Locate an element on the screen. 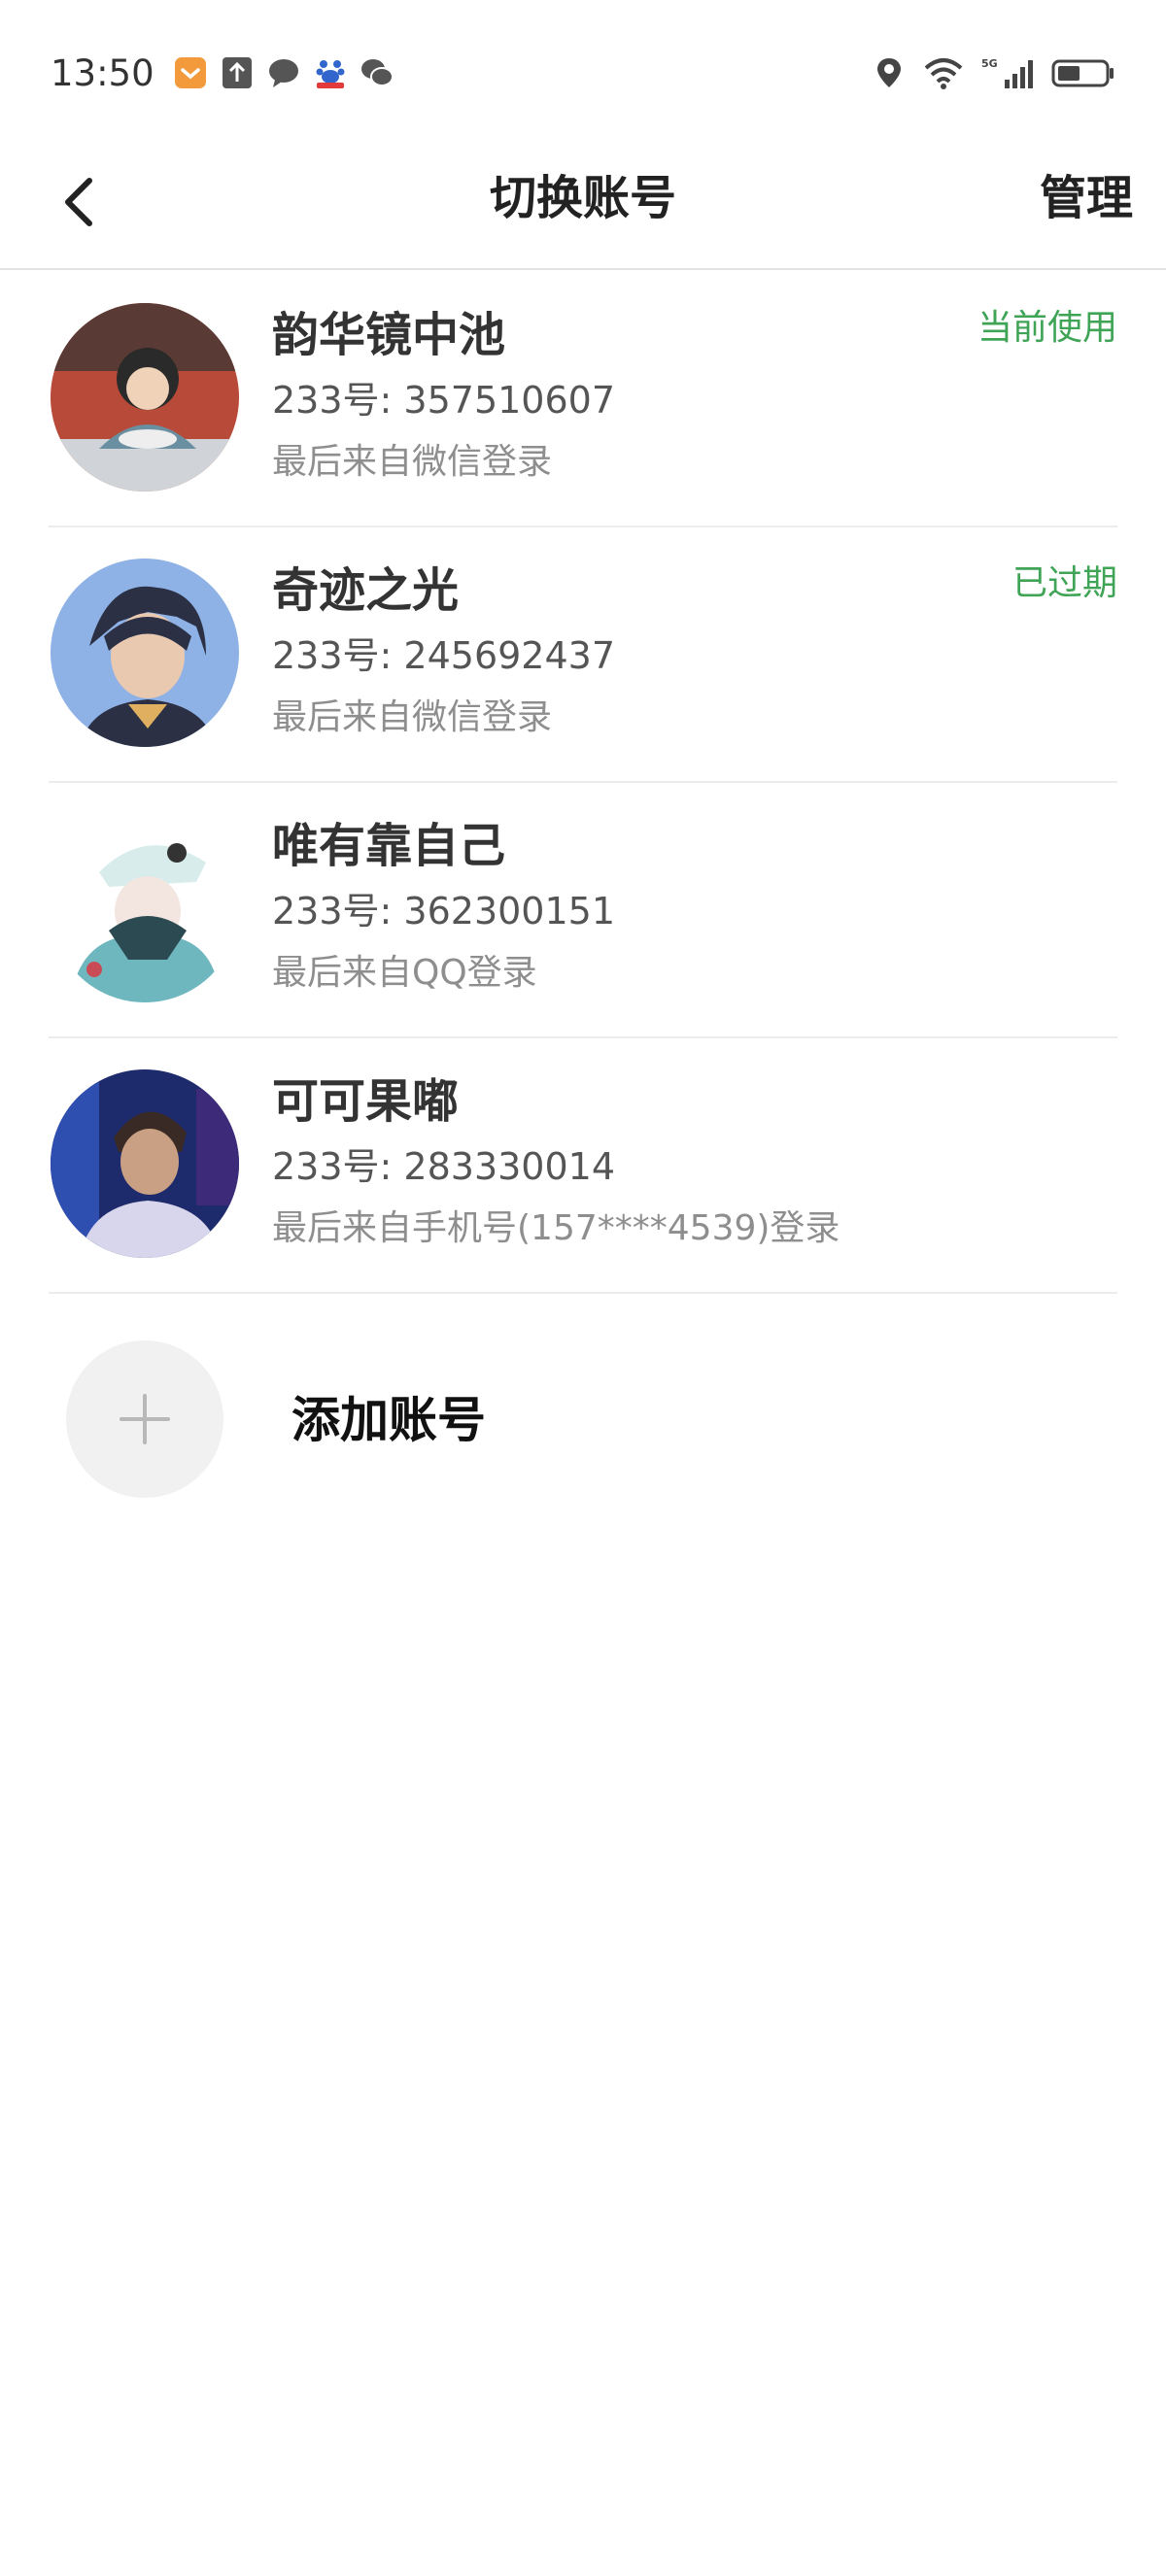 The height and width of the screenshot is (2576, 1166). location-icon is located at coordinates (889, 72).